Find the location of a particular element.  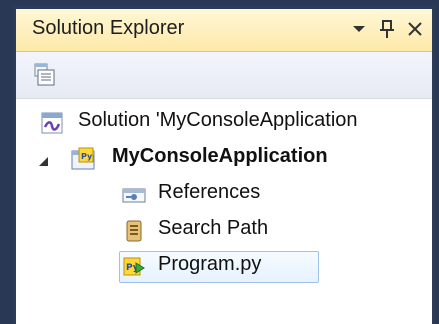

tree-node-label: MyConsoleApplication is located at coordinates (220, 156).